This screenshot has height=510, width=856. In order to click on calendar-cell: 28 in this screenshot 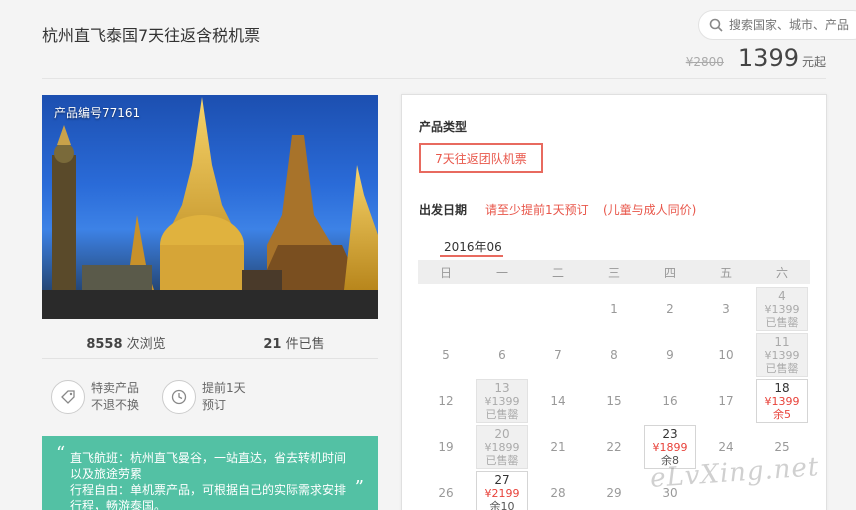, I will do `click(558, 490)`.